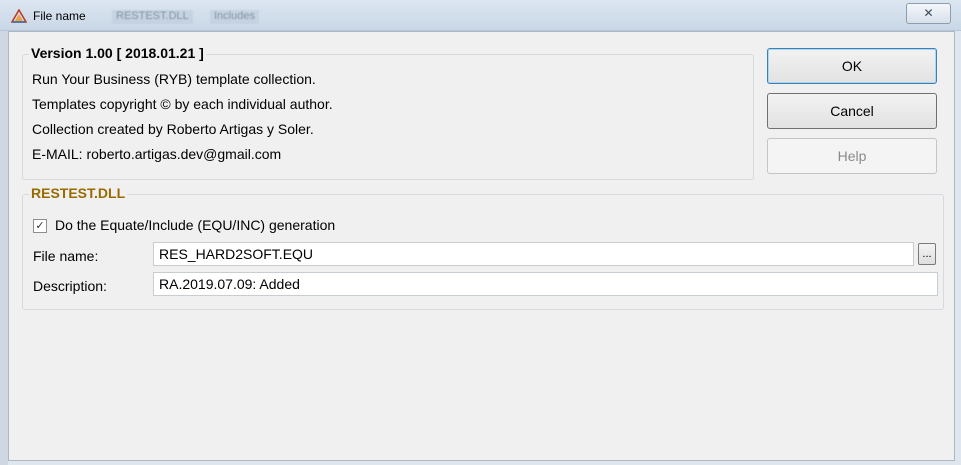  I want to click on info-line-email: E-MAIL: roberto.artigas.dev@gmail.com, so click(157, 154).